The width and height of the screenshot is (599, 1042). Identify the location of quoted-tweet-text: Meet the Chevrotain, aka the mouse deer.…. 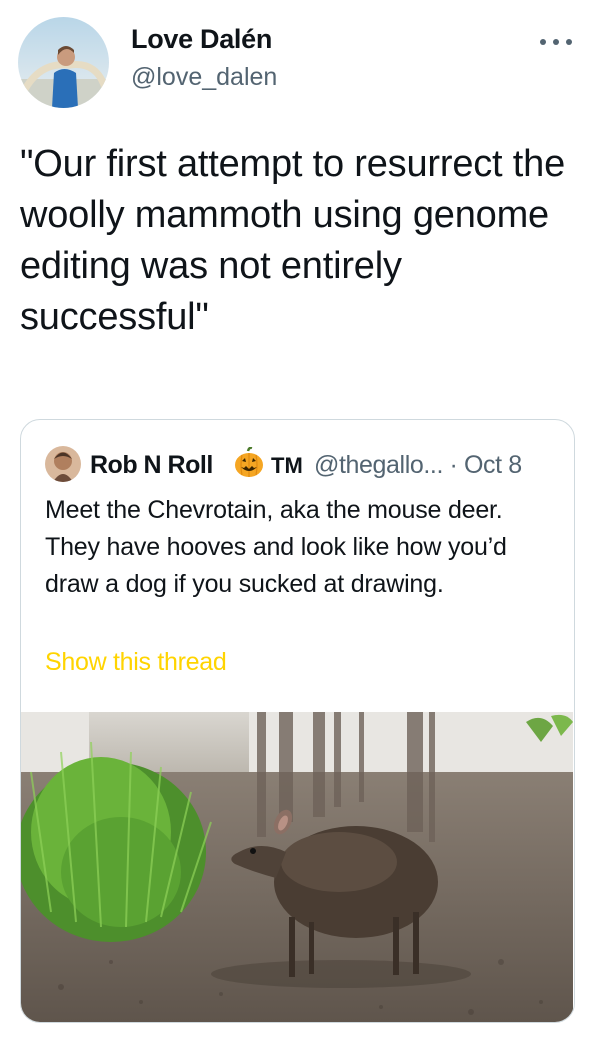
(276, 547).